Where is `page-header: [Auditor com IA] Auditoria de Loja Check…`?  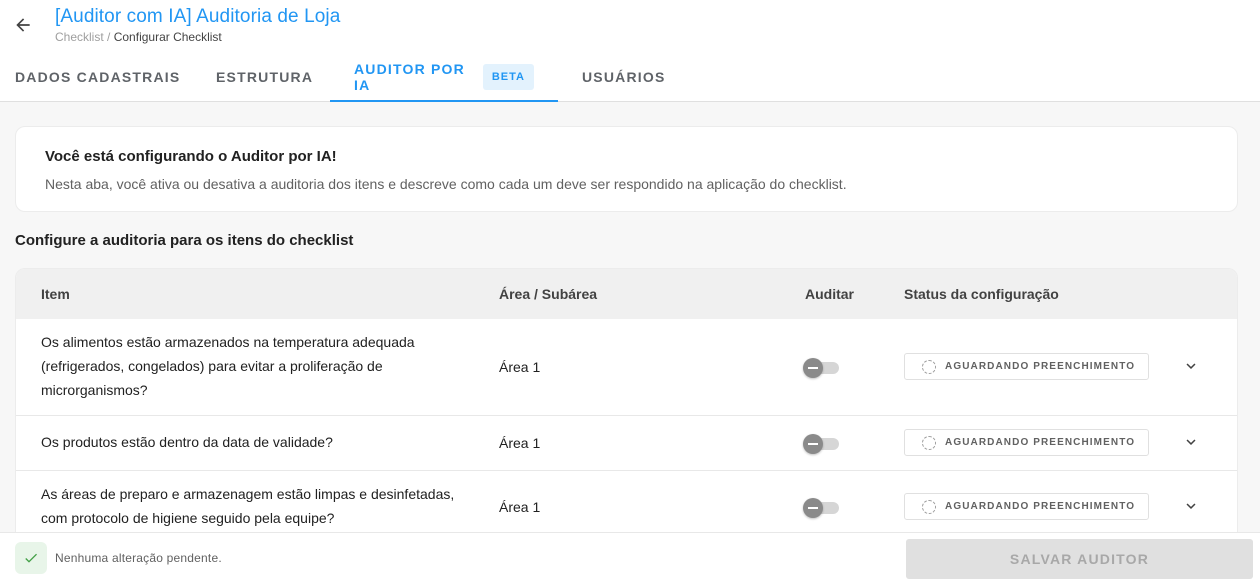
page-header: [Auditor com IA] Auditoria de Loja Check… is located at coordinates (630, 24).